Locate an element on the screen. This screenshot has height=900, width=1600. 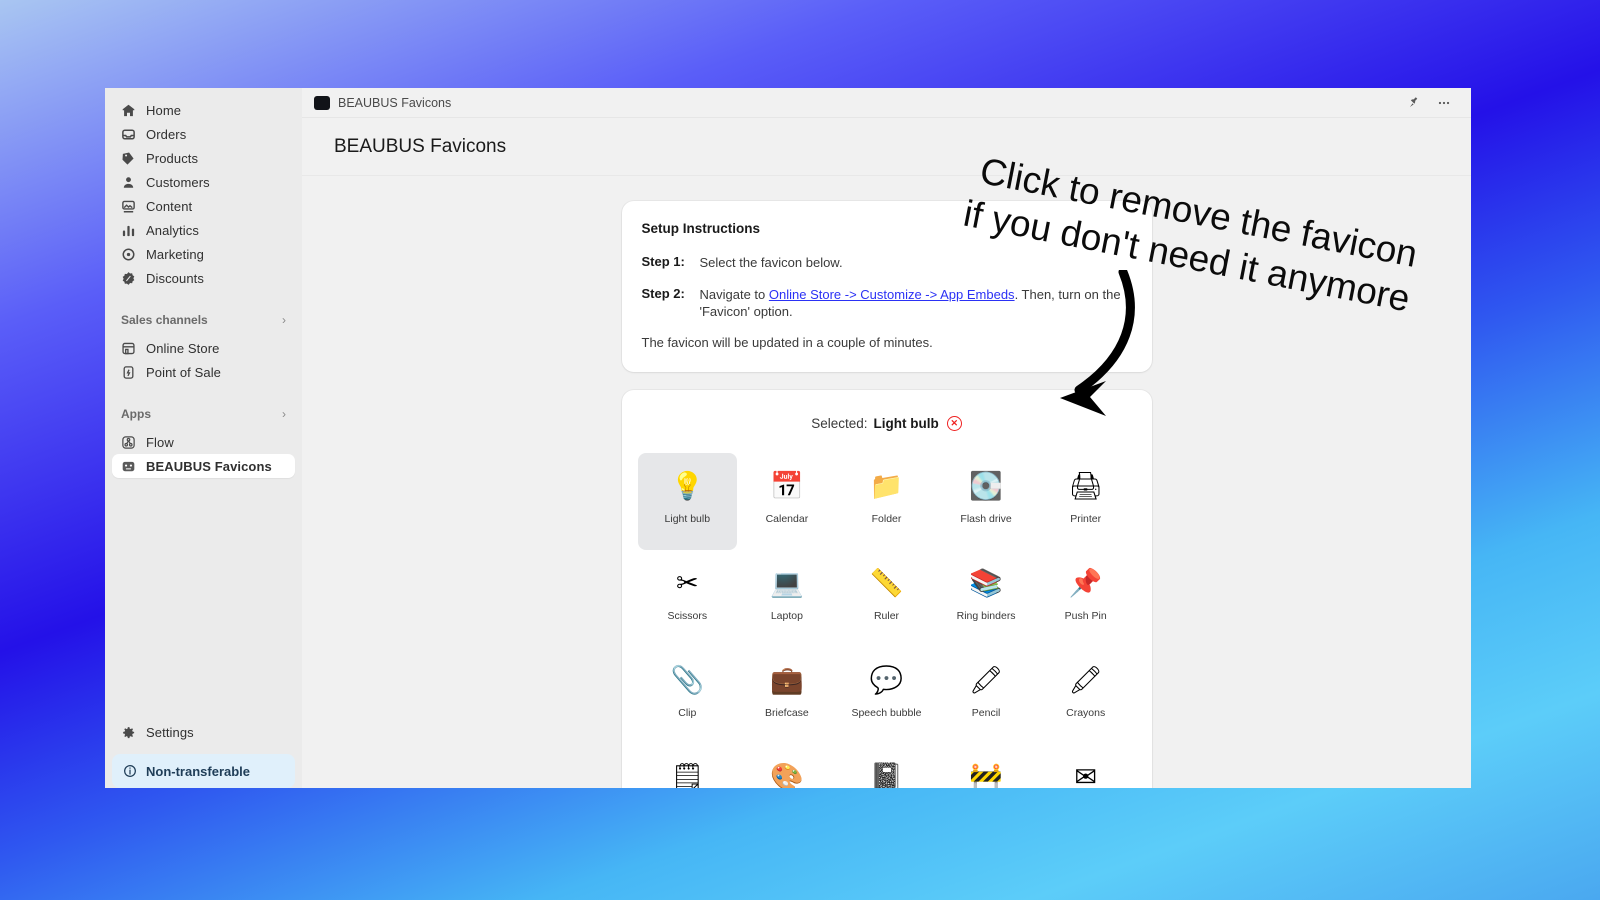
selected-row: Selected: Light bulb ✕ is located at coordinates (887, 423).